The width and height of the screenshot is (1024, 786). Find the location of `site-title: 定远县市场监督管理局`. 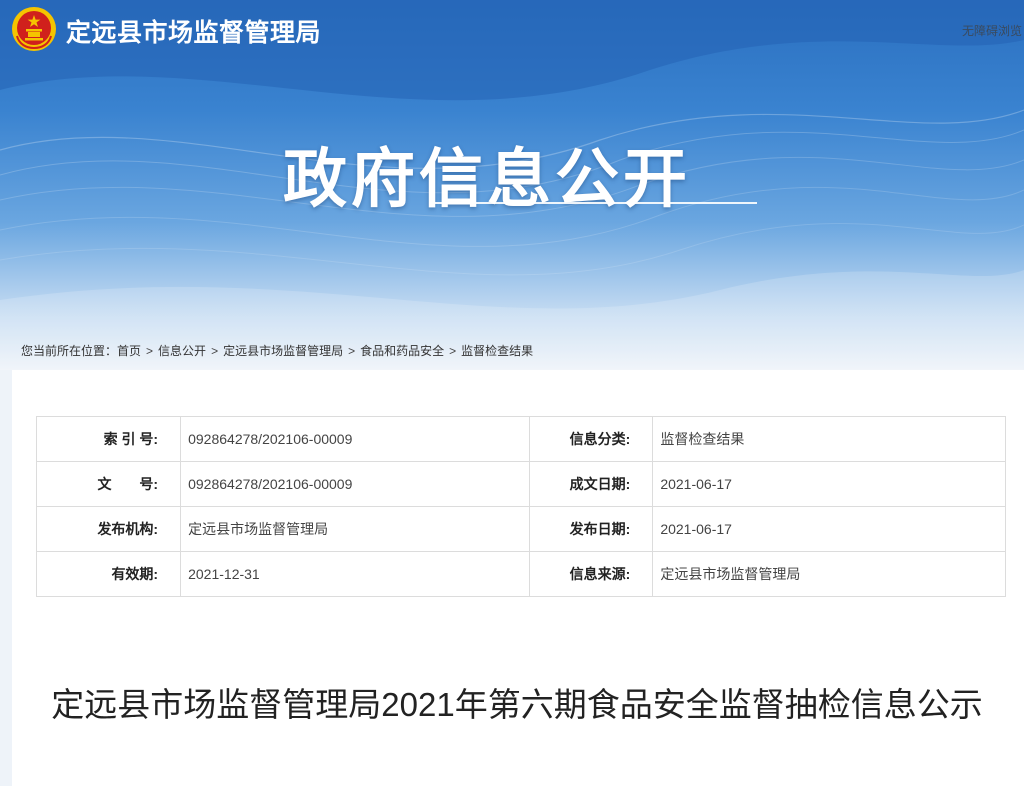

site-title: 定远县市场监督管理局 is located at coordinates (193, 31).